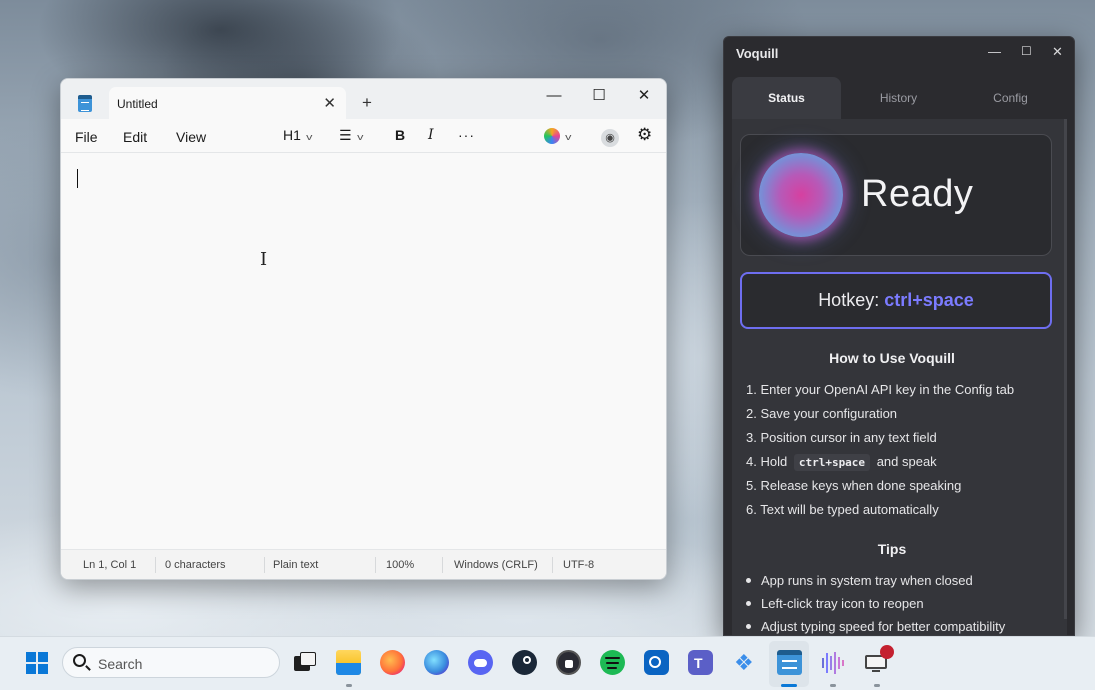 The width and height of the screenshot is (1095, 690). What do you see at coordinates (110, 565) in the screenshot?
I see `cursor-position: Ln 1, Col 1` at bounding box center [110, 565].